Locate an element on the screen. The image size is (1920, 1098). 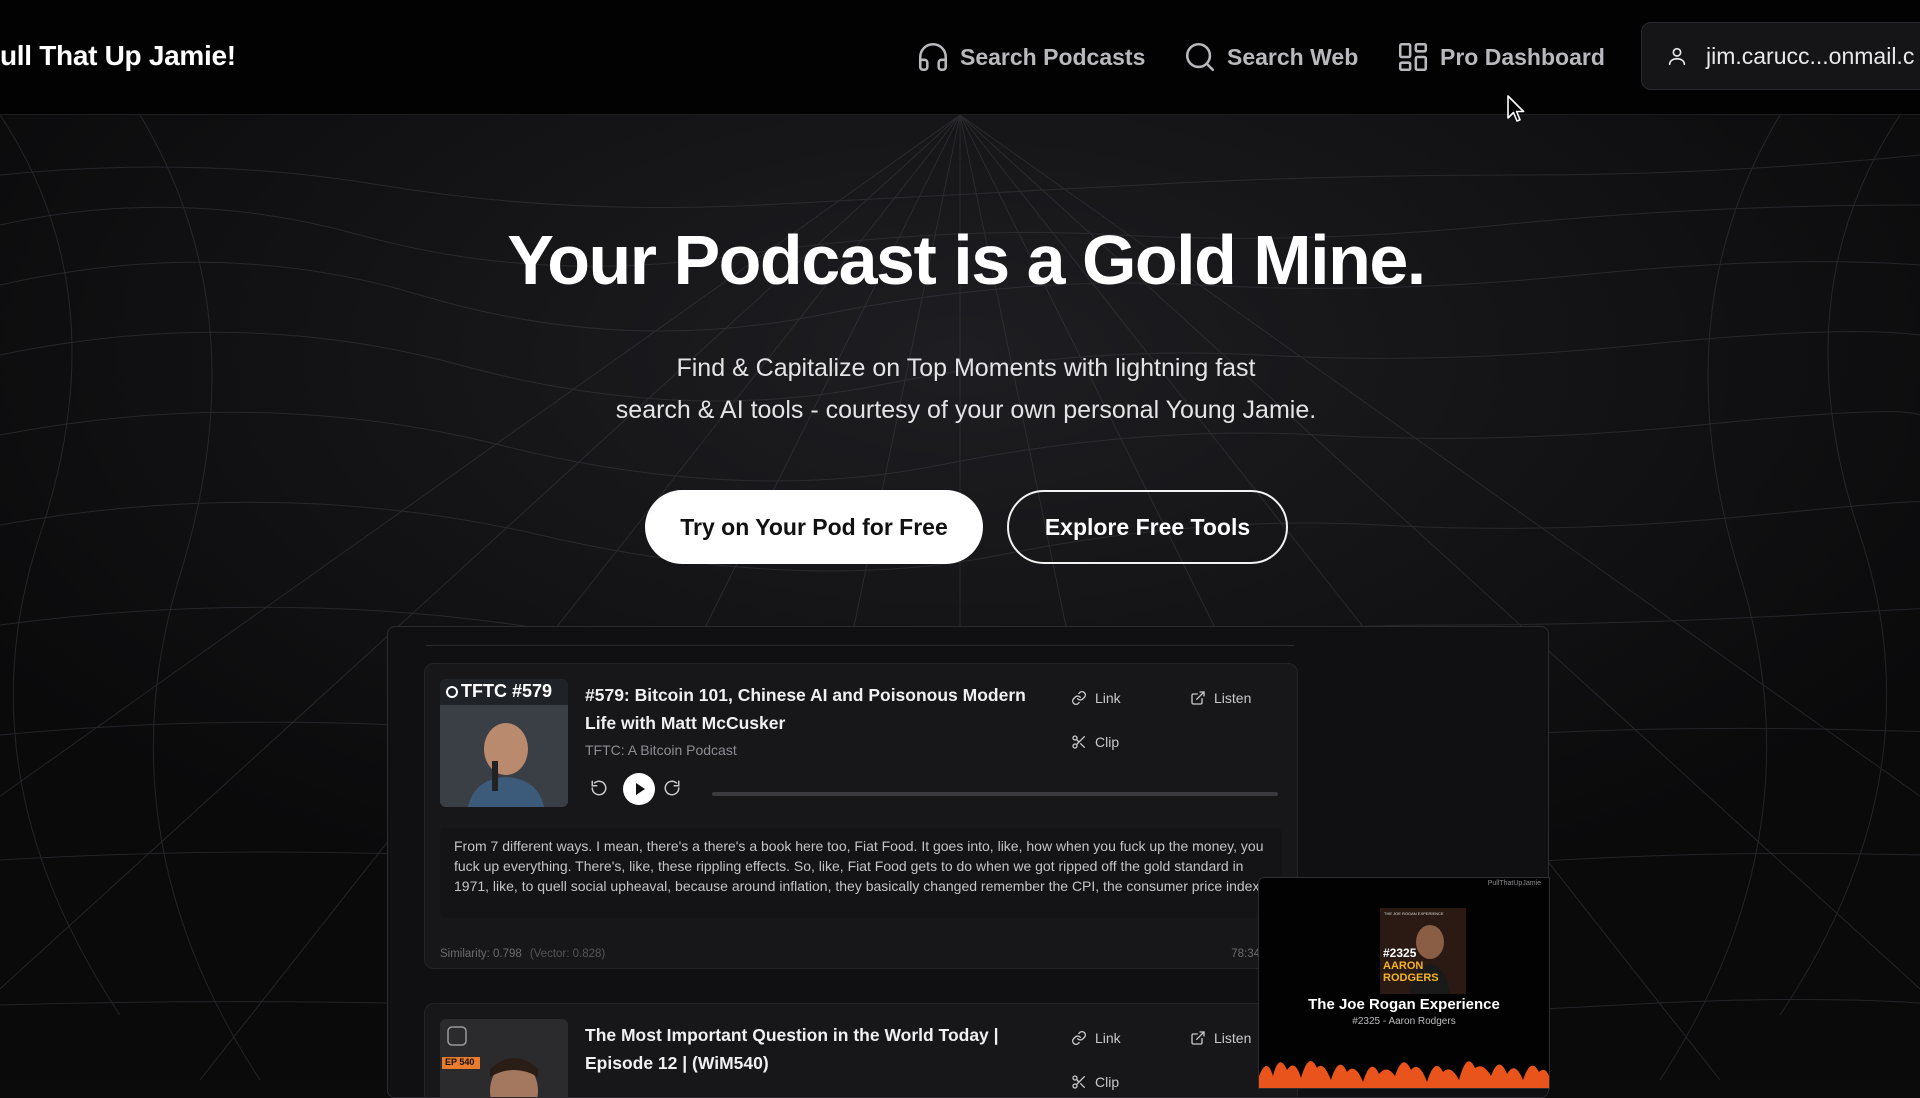
explore-free-tools-button: Explore Free Tools is located at coordinates (1147, 527).